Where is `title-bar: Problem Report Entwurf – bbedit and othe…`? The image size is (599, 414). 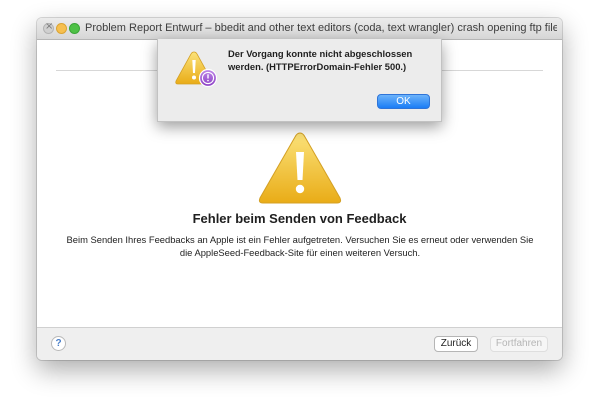
title-bar: Problem Report Entwurf – bbedit and othe… is located at coordinates (299, 29).